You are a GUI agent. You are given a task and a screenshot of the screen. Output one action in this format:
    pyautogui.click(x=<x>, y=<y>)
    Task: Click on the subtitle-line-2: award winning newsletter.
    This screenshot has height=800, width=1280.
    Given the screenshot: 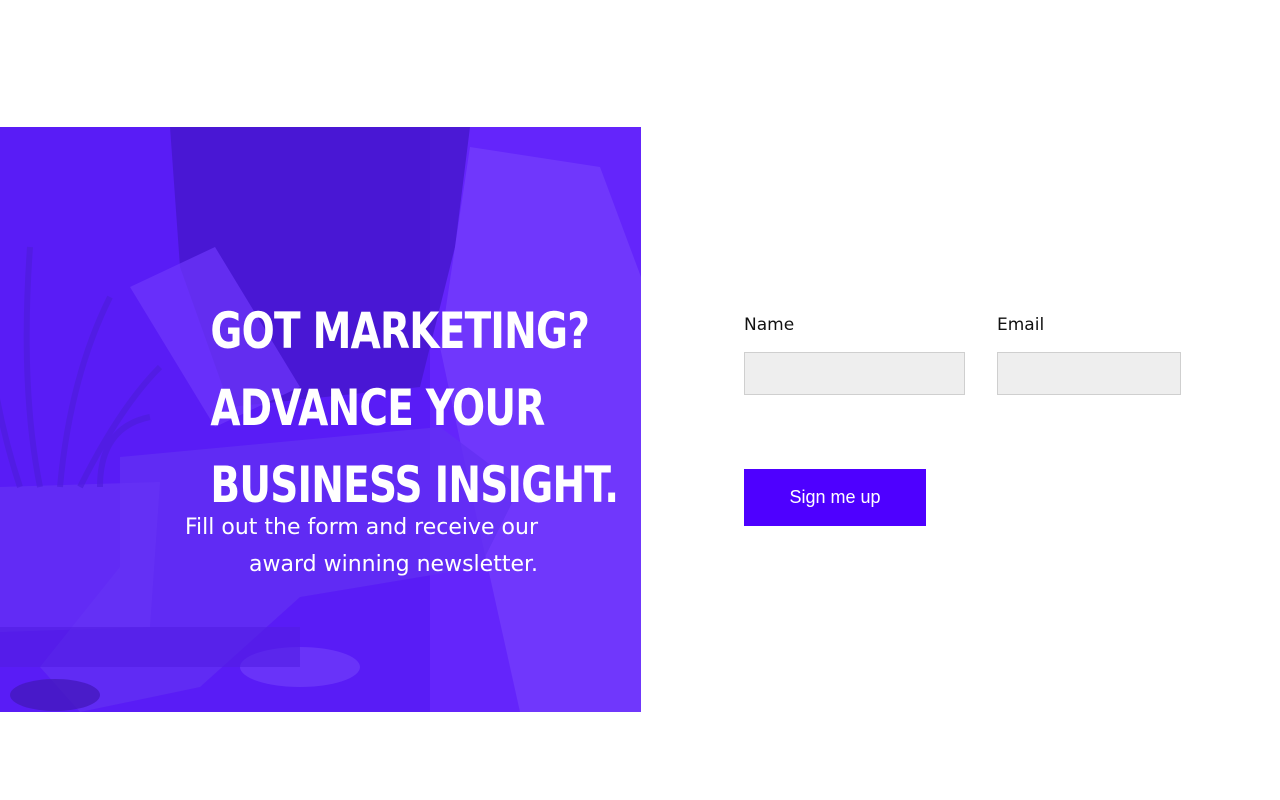 What is the action you would take?
    pyautogui.click(x=393, y=564)
    